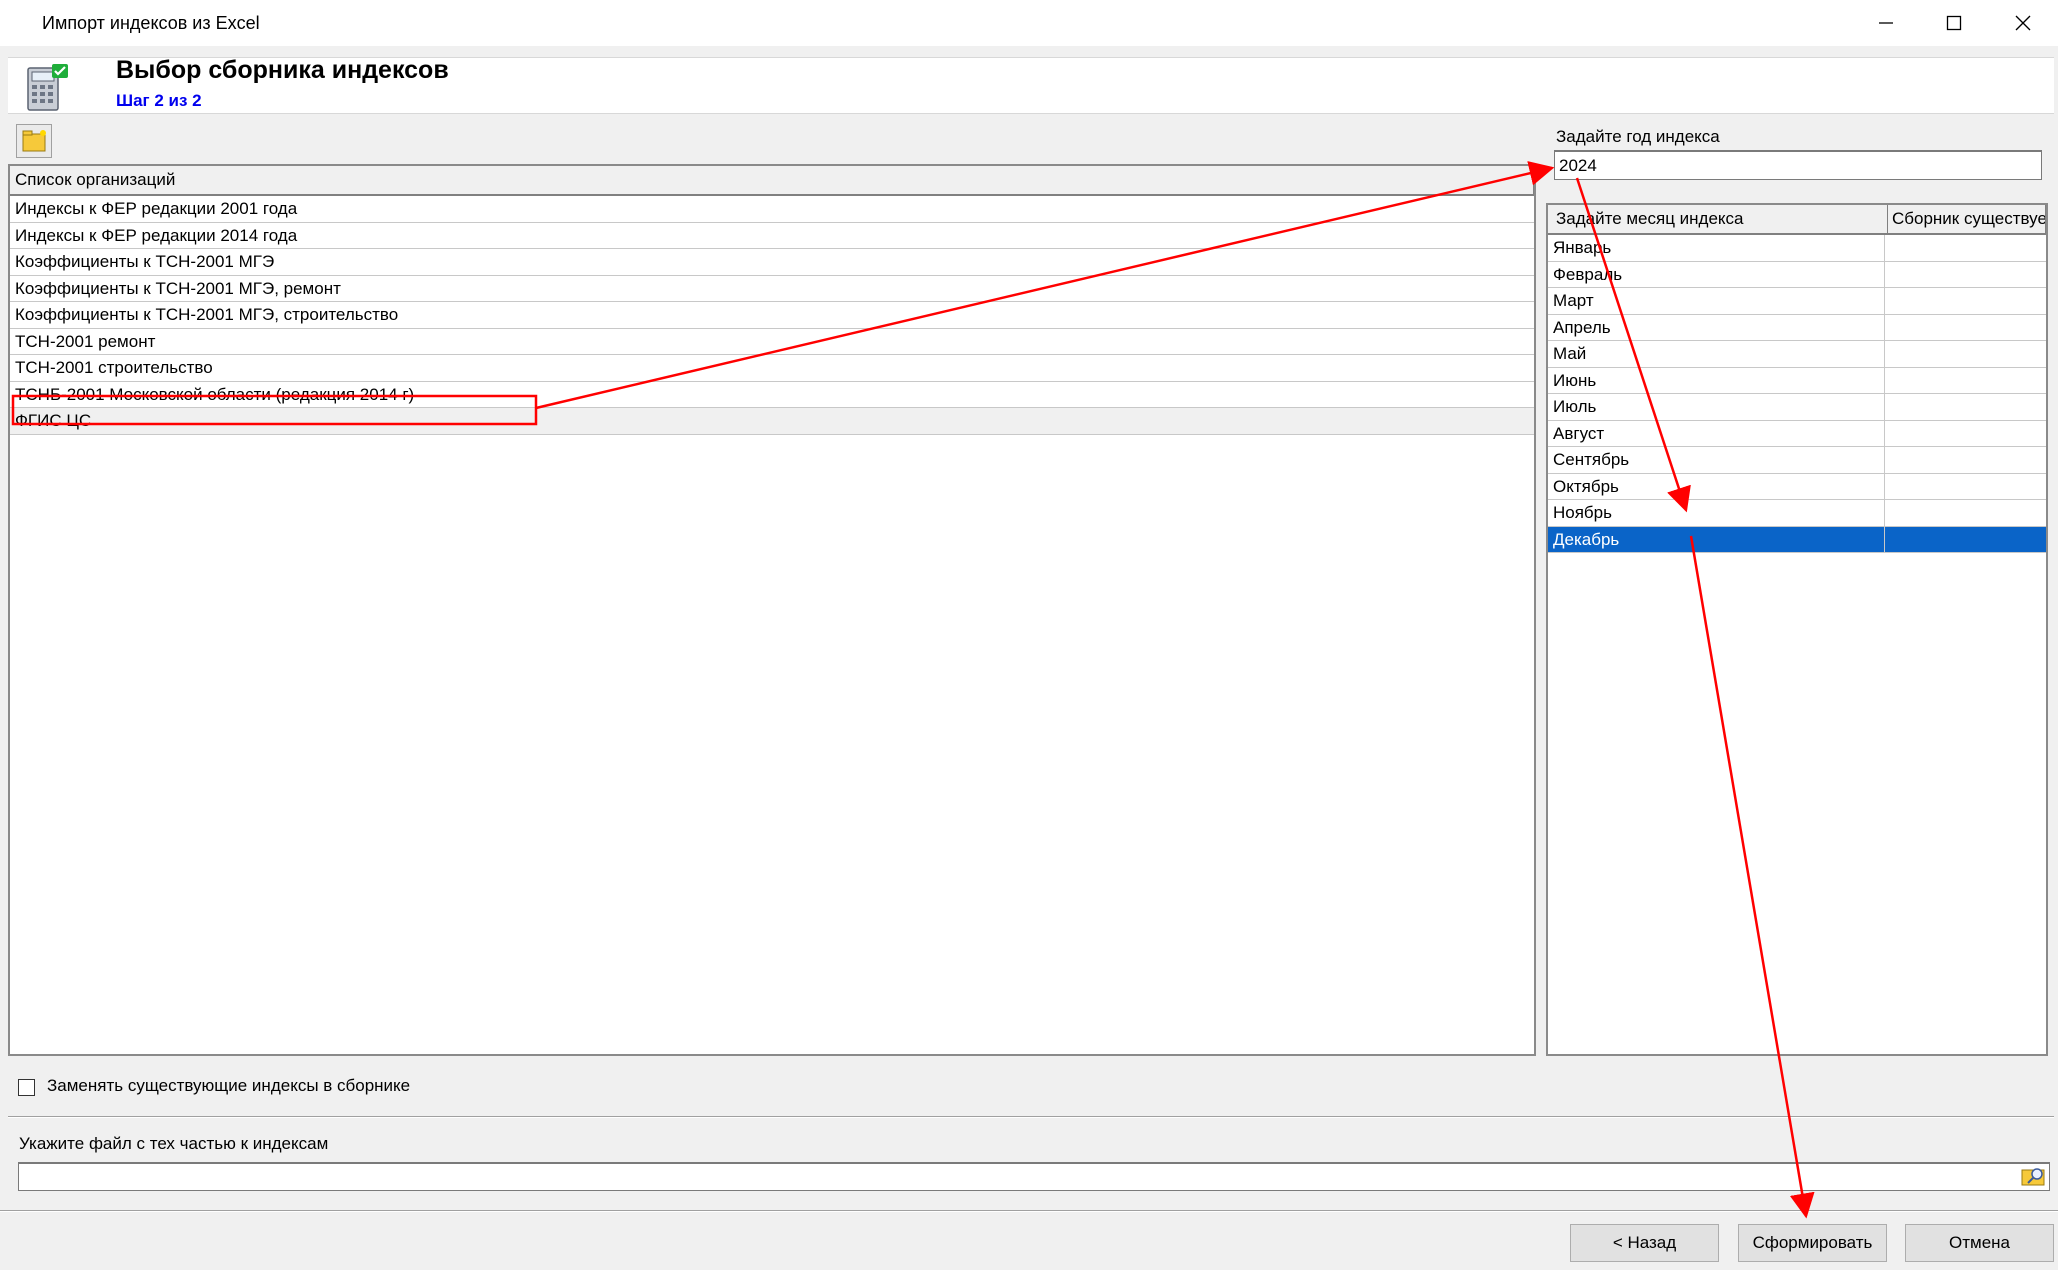 Image resolution: width=2058 pixels, height=1270 pixels. What do you see at coordinates (228, 1086) in the screenshot?
I see `replace-checkbox-label: Заменять существующие индексы в сборнике` at bounding box center [228, 1086].